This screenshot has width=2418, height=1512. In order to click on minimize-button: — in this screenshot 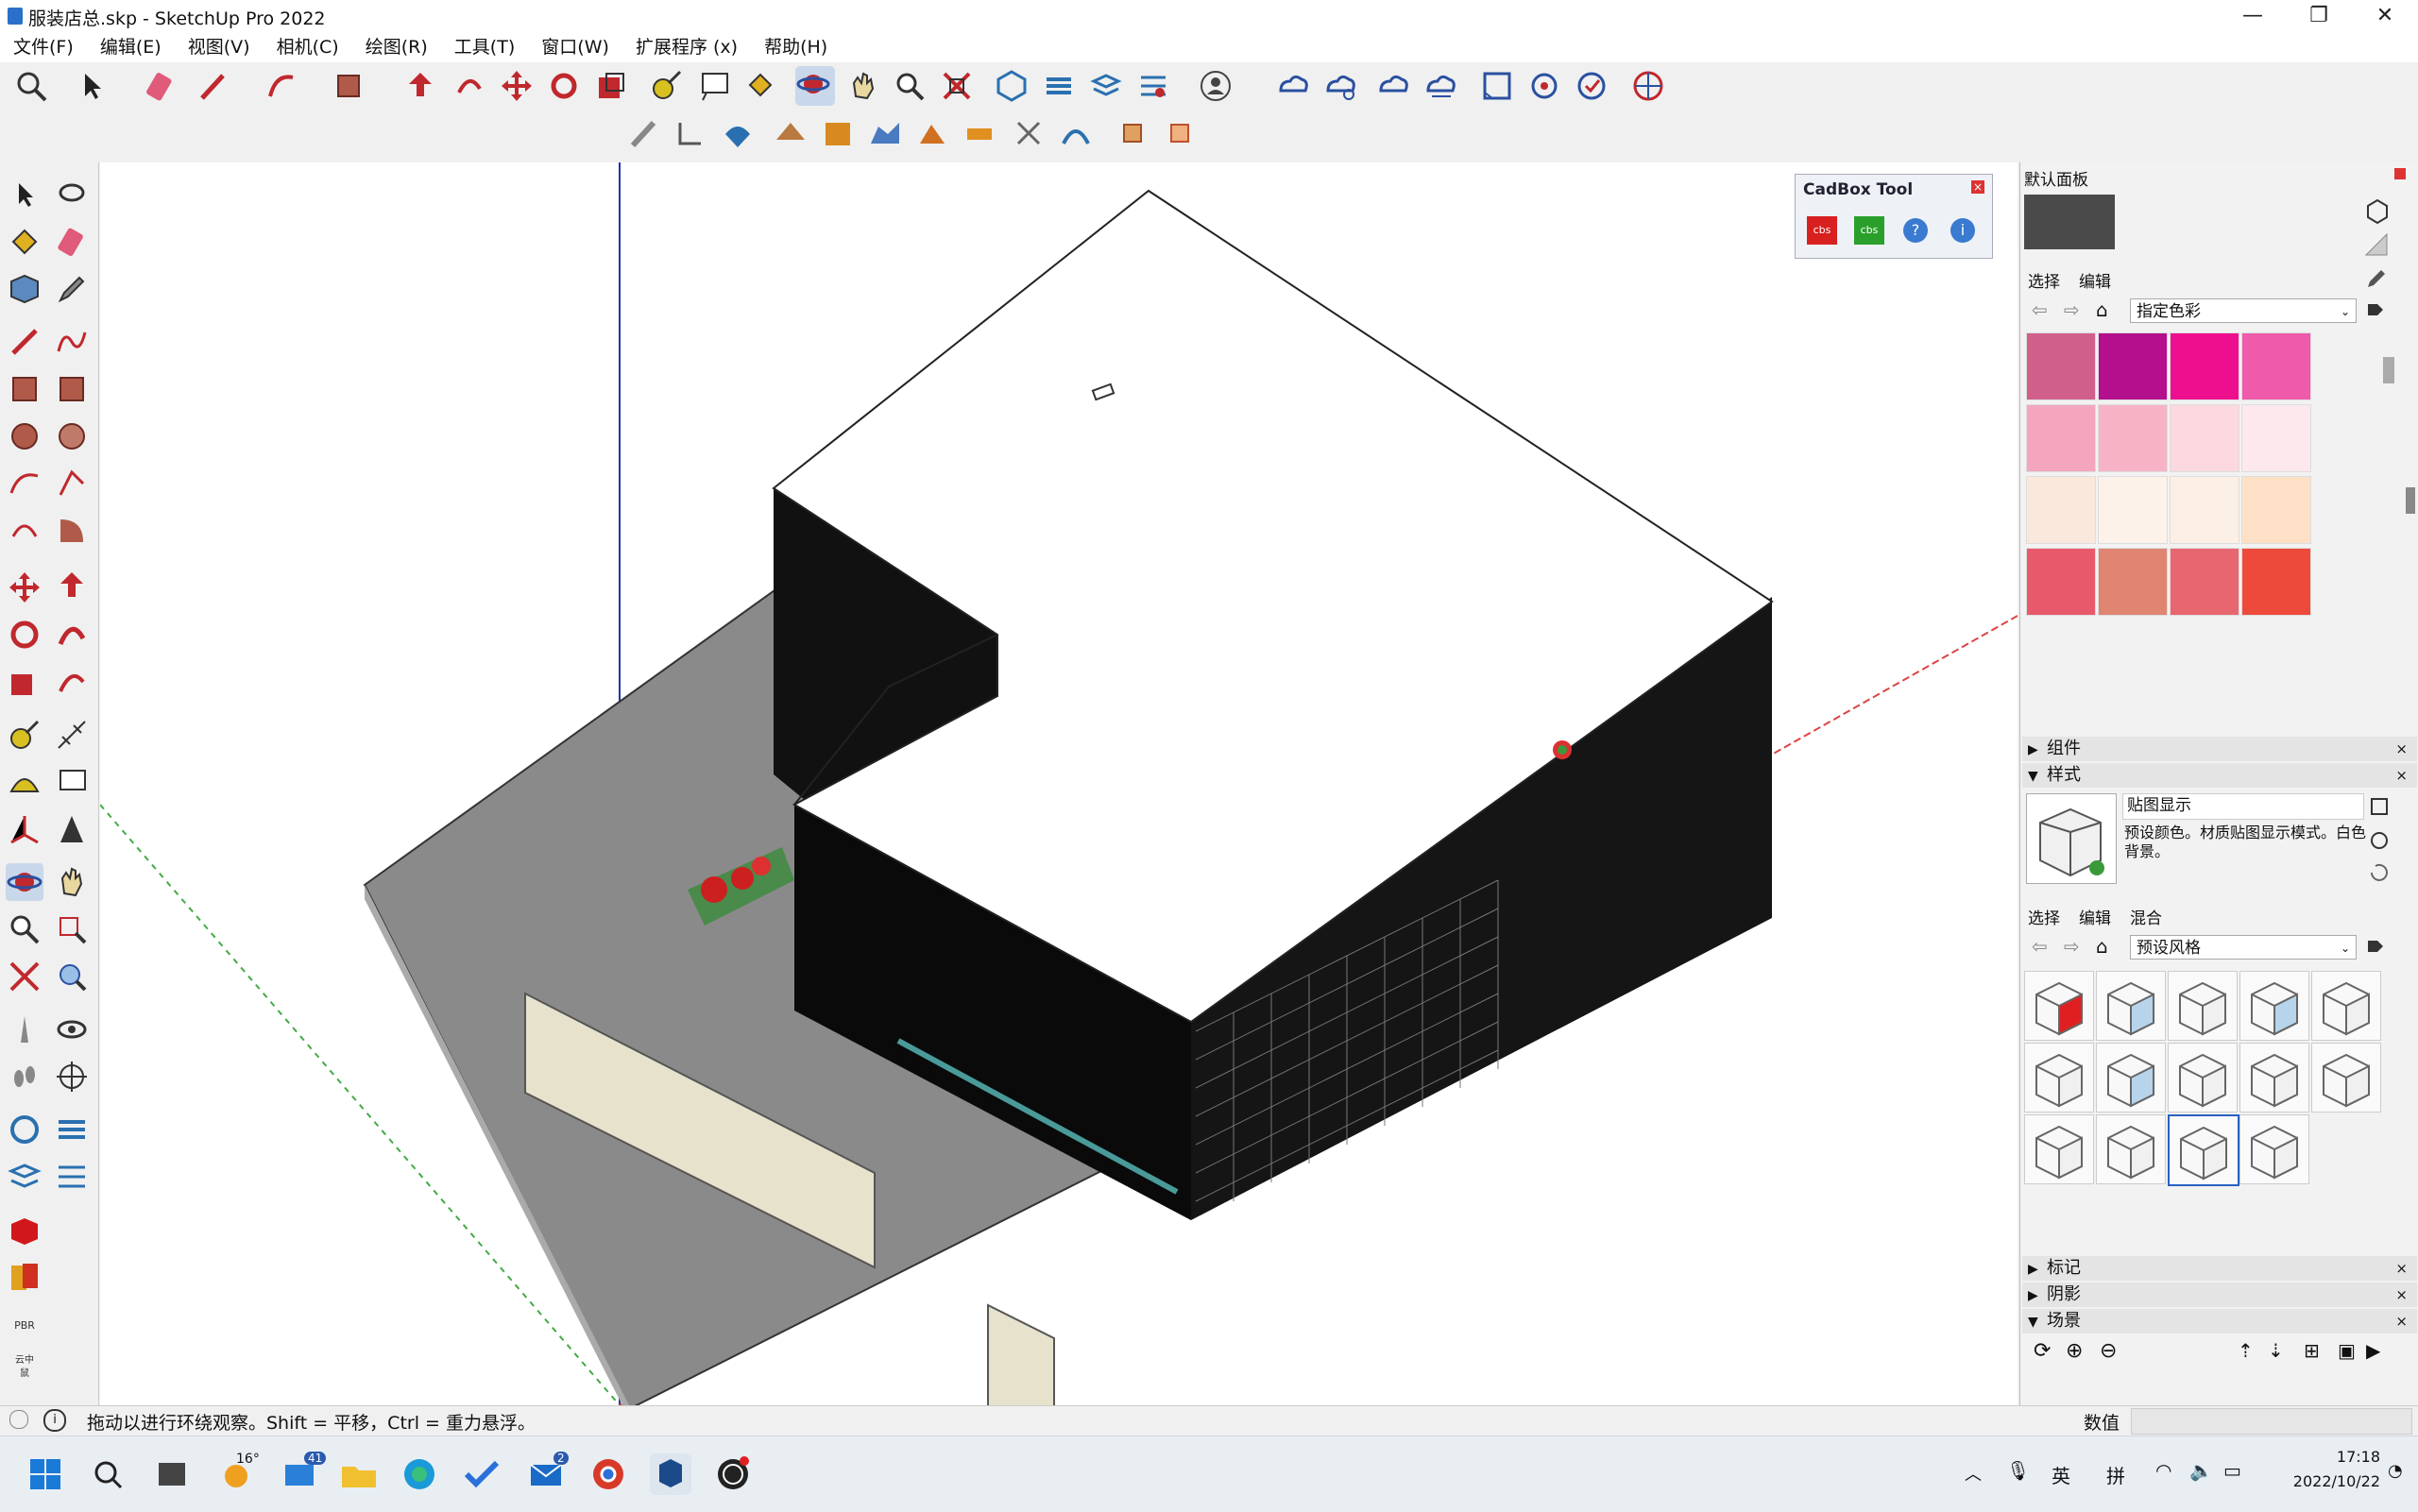, I will do `click(2253, 17)`.